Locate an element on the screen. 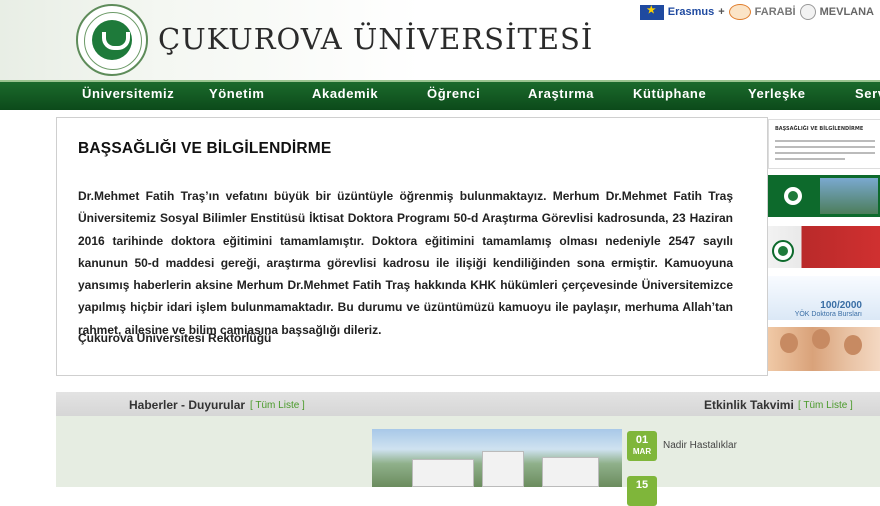 Image resolution: width=880 pixels, height=506 pixels. event-date-badge: 01 MAR is located at coordinates (642, 446).